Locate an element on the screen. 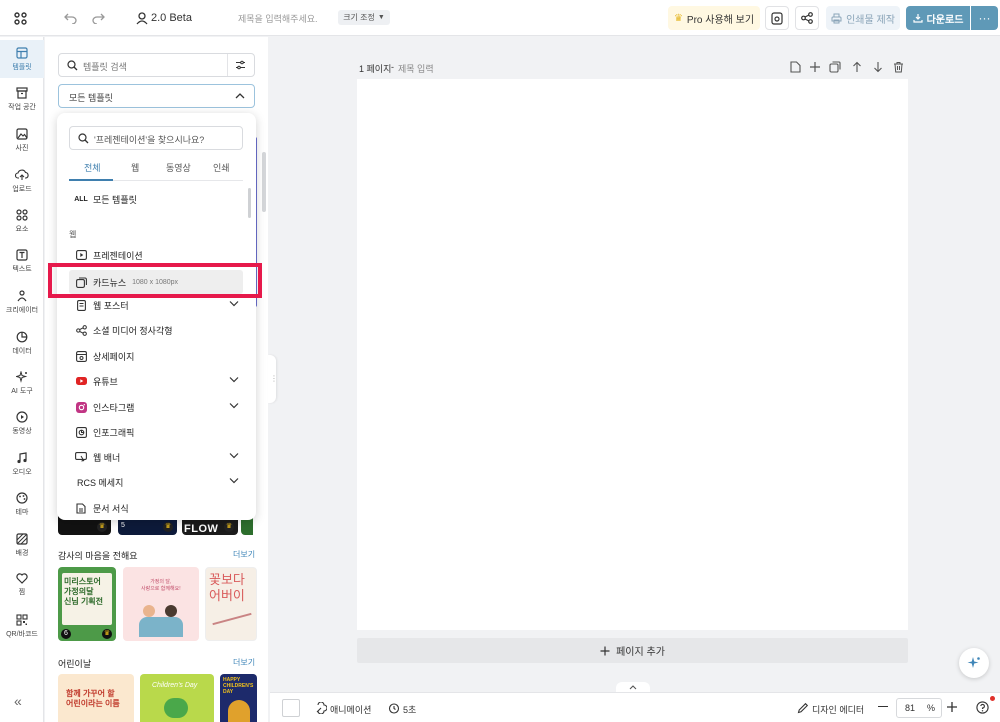  creator-icon is located at coordinates (22, 295).